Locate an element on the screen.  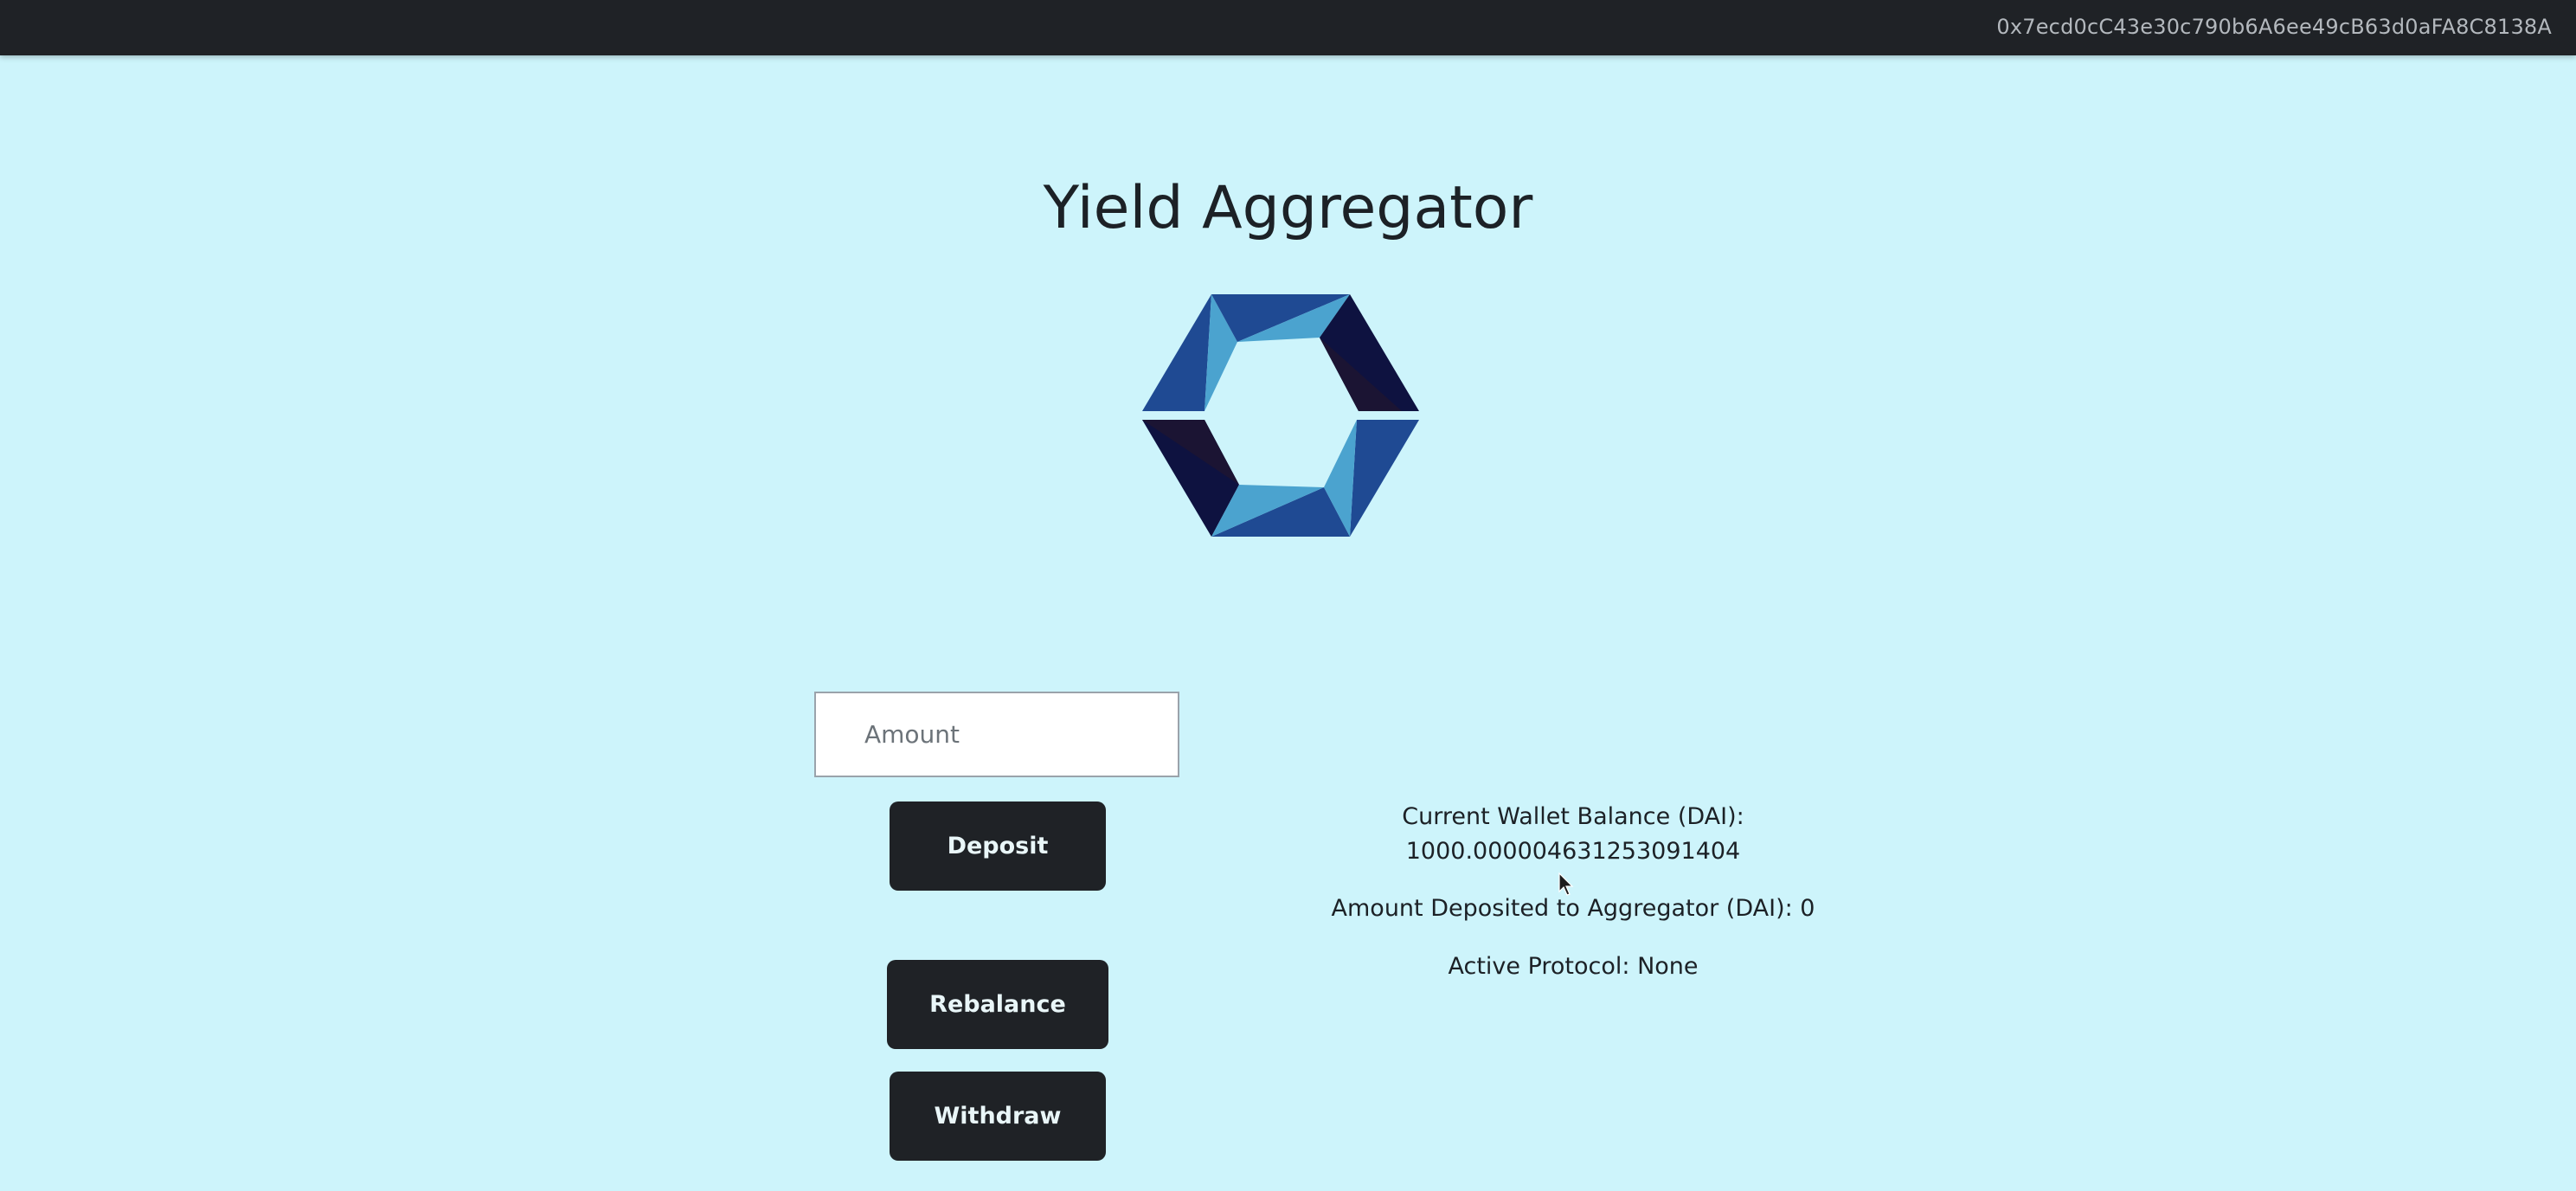
rebalance-button: Rebalance is located at coordinates (998, 1004).